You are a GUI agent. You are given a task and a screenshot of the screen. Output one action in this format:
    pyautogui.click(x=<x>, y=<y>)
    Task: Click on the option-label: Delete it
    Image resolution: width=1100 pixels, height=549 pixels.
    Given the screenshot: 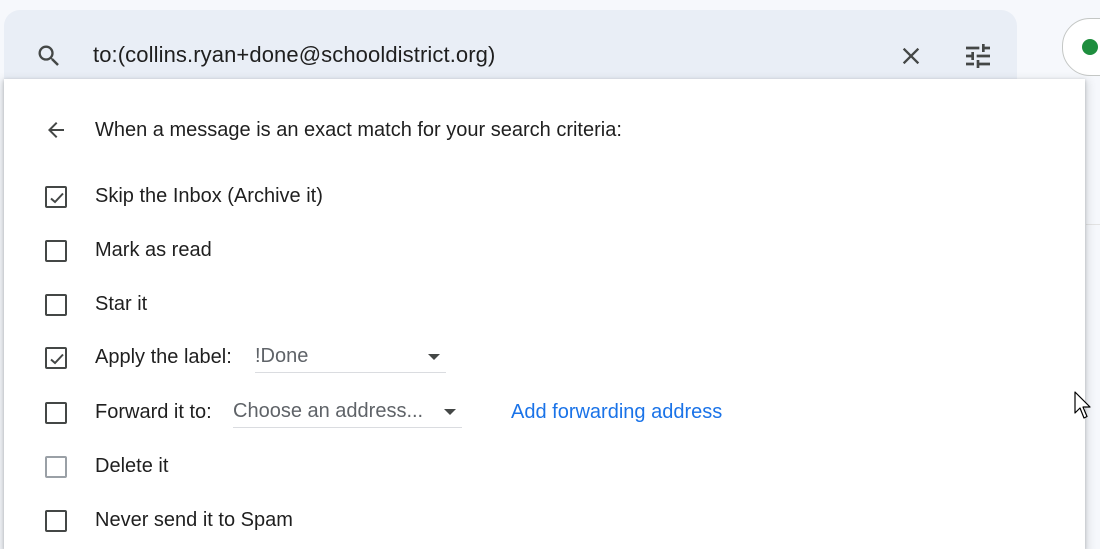 What is the action you would take?
    pyautogui.click(x=132, y=466)
    